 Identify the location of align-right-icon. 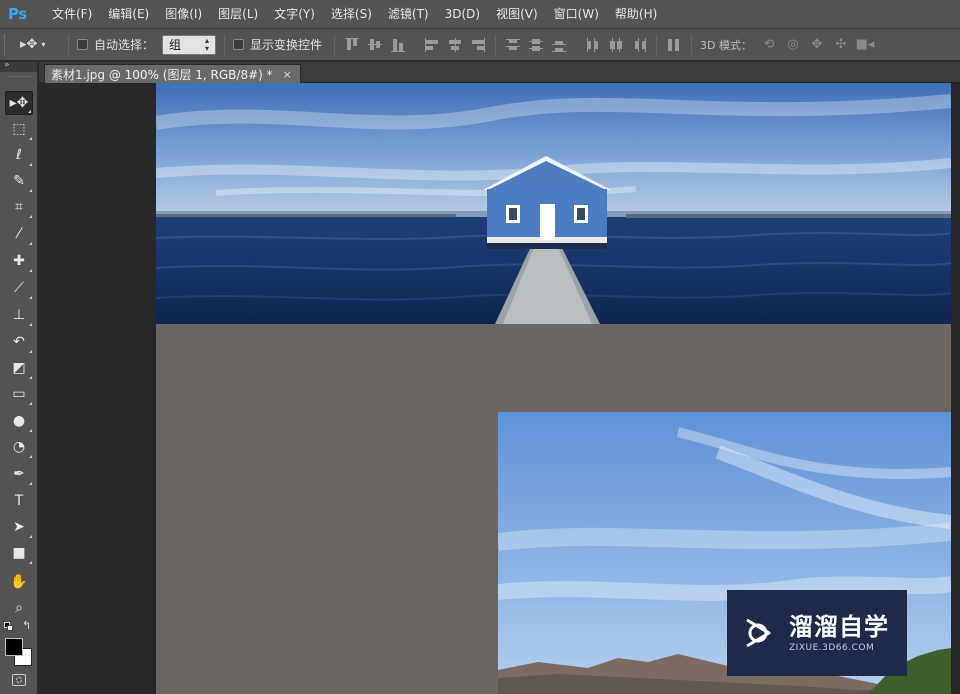
(478, 45).